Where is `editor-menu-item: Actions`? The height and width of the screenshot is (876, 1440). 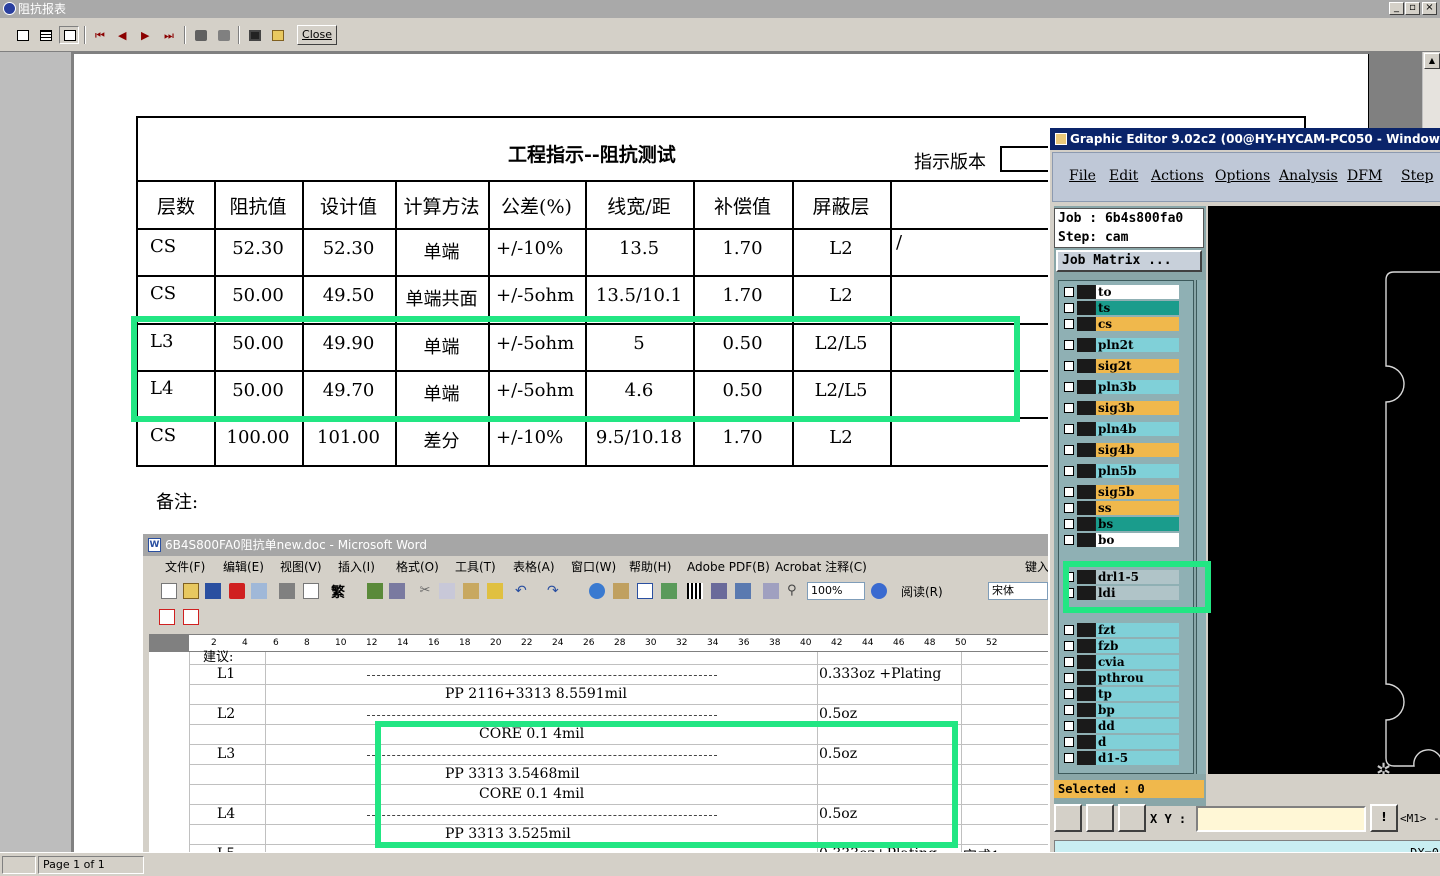 editor-menu-item: Actions is located at coordinates (1177, 176).